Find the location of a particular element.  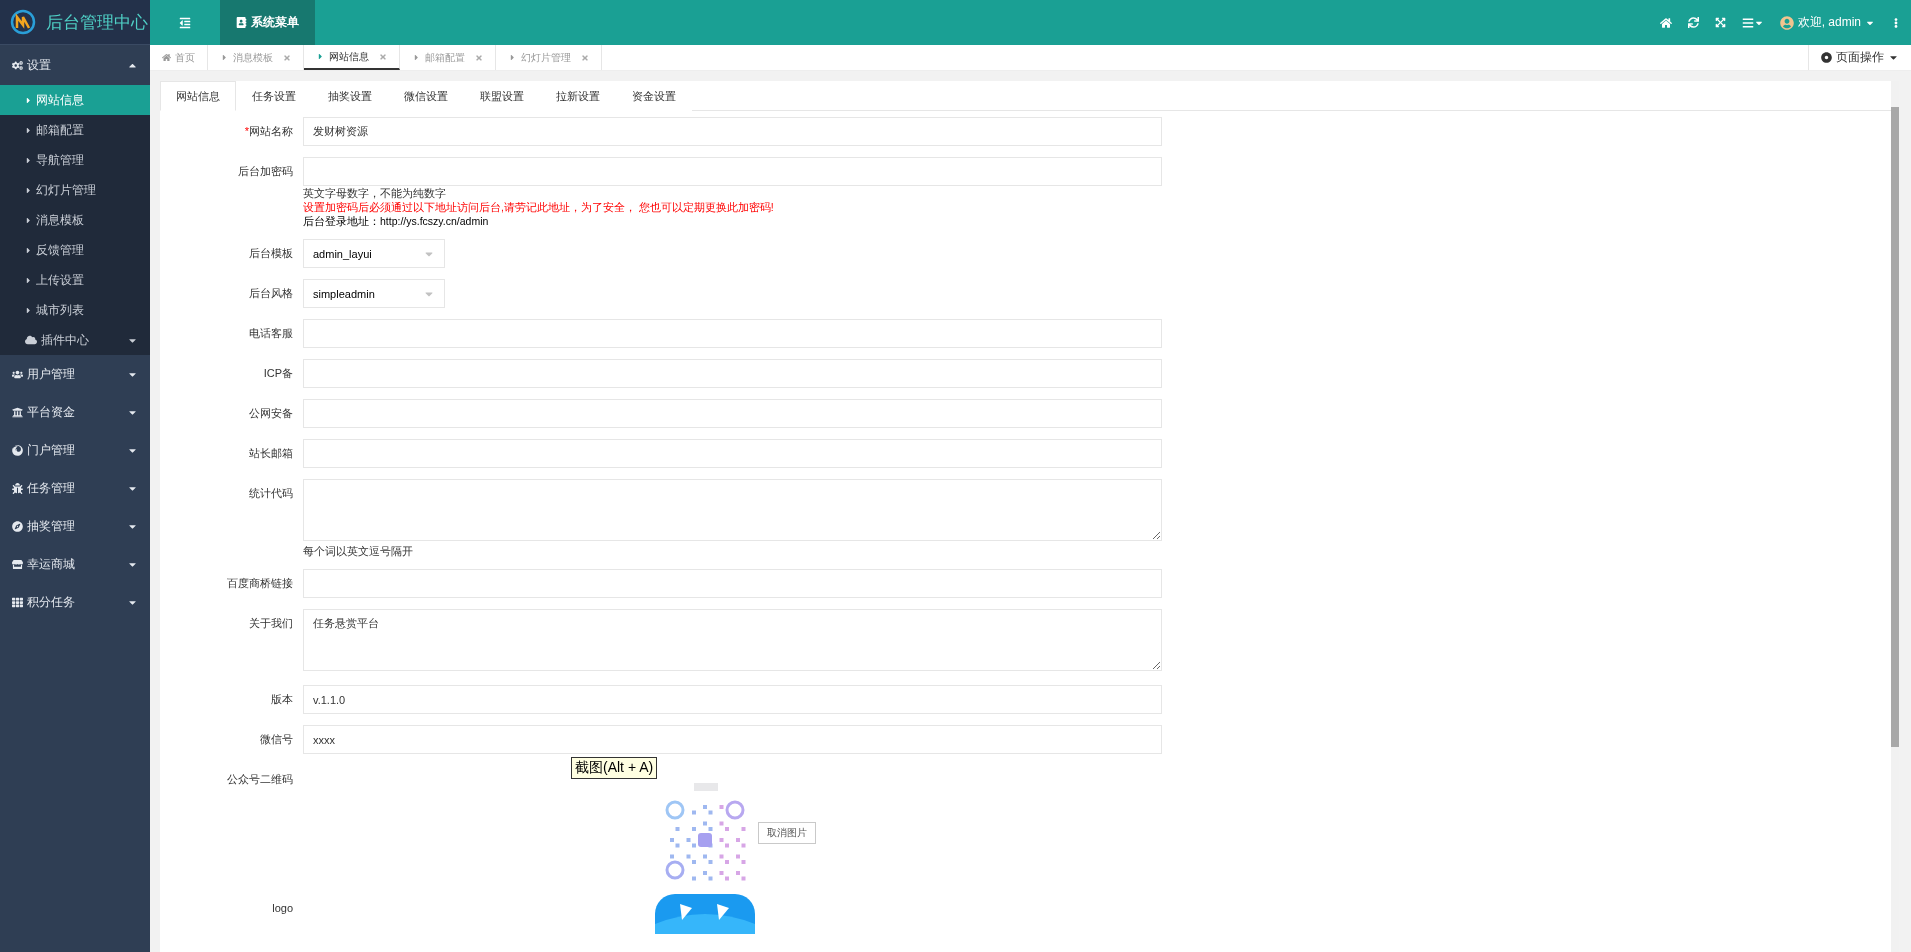

fullscreen-icon is located at coordinates (1720, 22).